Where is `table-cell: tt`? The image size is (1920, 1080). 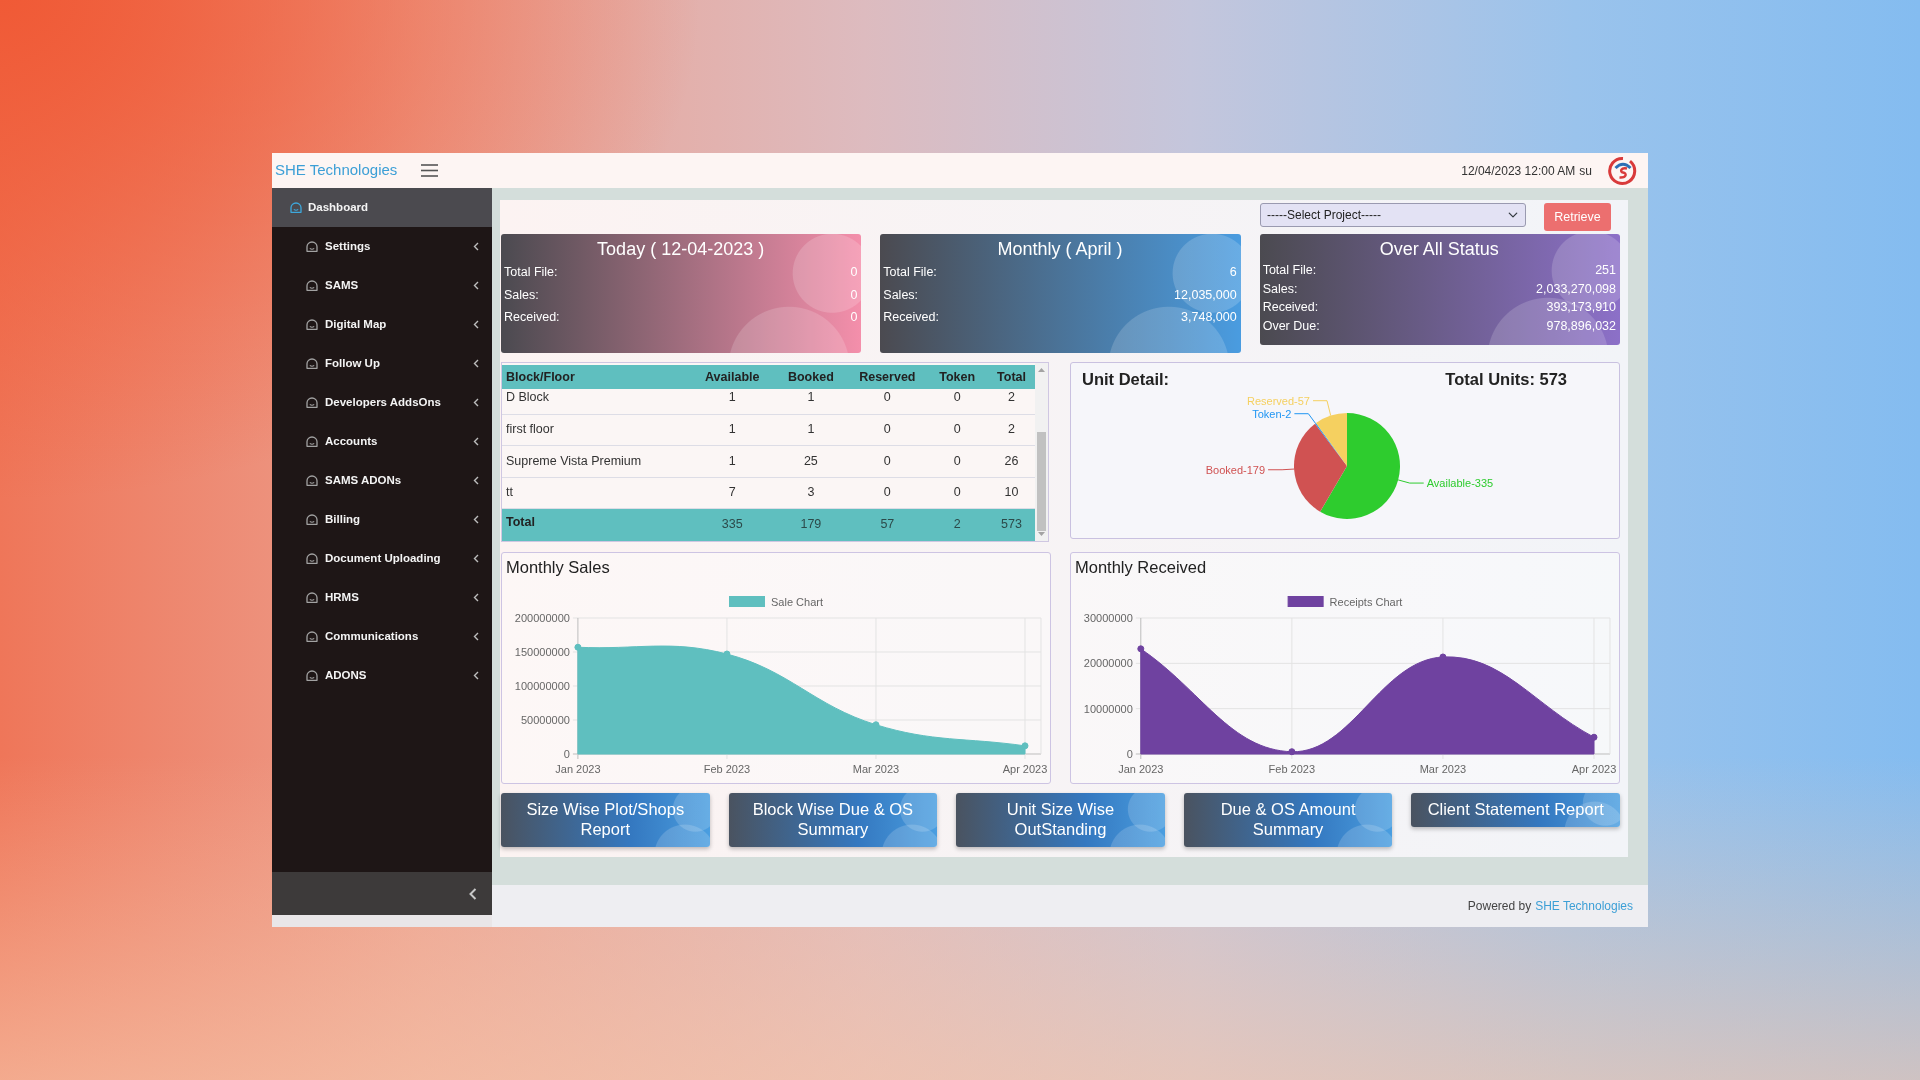
table-cell: tt is located at coordinates (597, 493).